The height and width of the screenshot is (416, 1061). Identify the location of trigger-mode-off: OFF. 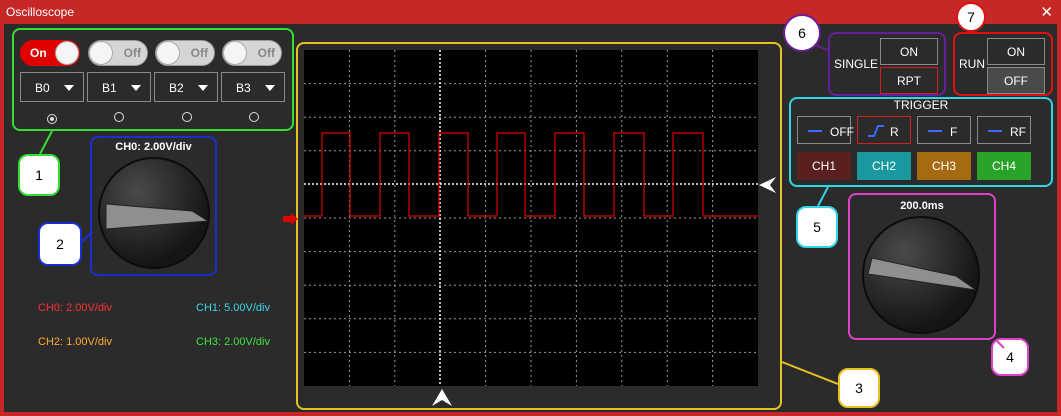
(825, 130).